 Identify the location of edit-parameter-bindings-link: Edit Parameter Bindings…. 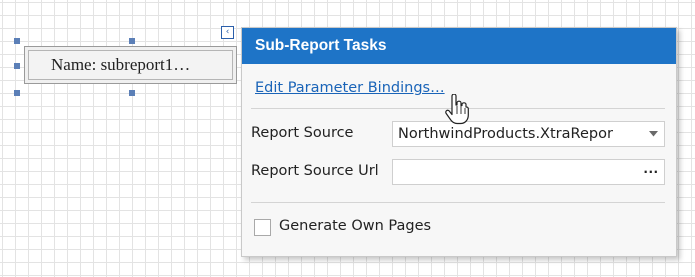
(350, 88).